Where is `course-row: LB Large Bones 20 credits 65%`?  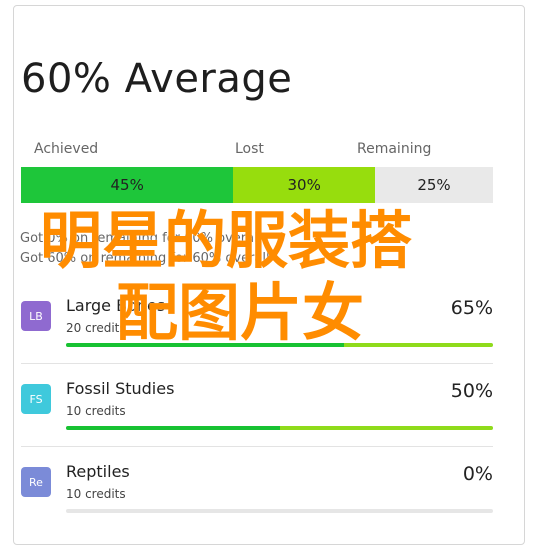 course-row: LB Large Bones 20 credits 65% is located at coordinates (257, 332).